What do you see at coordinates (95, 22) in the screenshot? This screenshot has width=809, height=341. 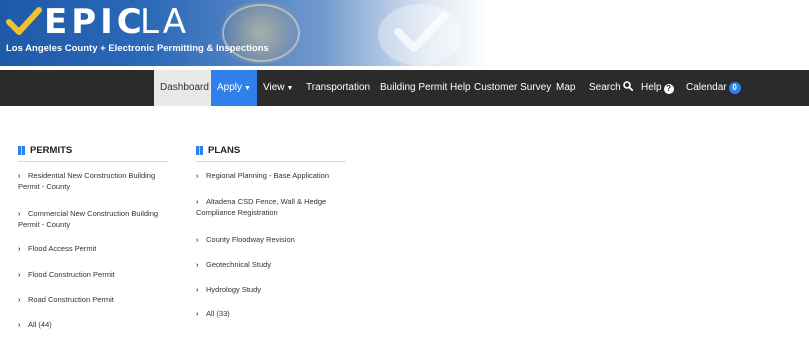 I see `logo-epic-text: EPIC` at bounding box center [95, 22].